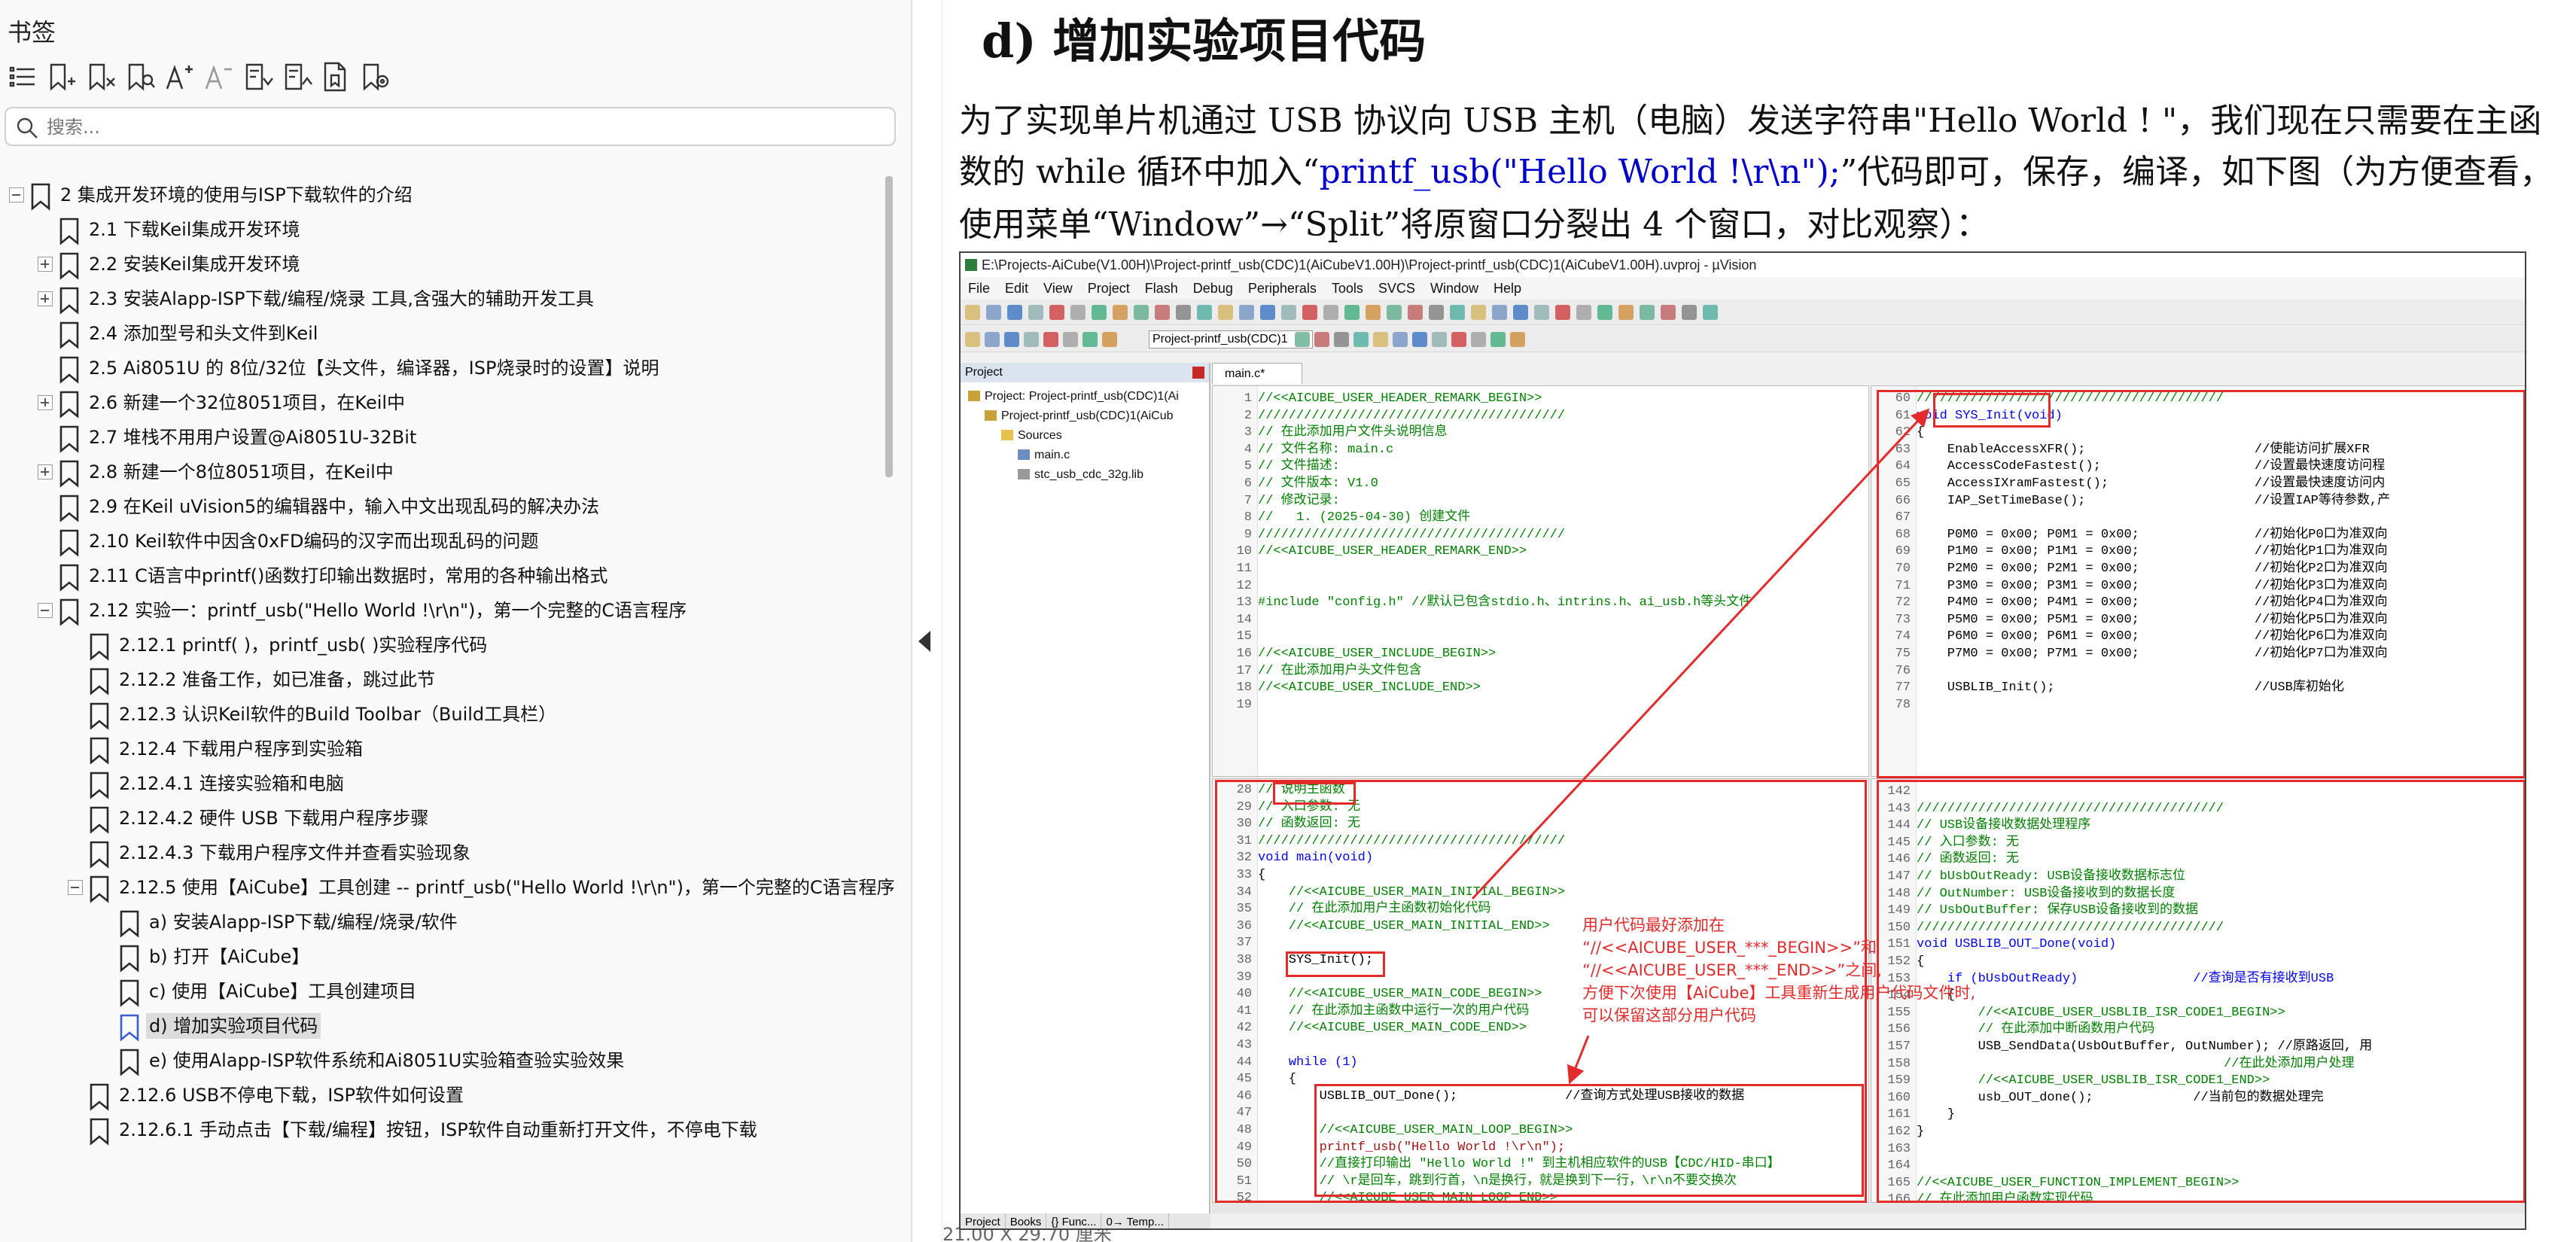 The height and width of the screenshot is (1242, 2576). Describe the element at coordinates (444, 264) in the screenshot. I see `bookmark-item: 2.2 安装Keil集成开发环境` at that location.